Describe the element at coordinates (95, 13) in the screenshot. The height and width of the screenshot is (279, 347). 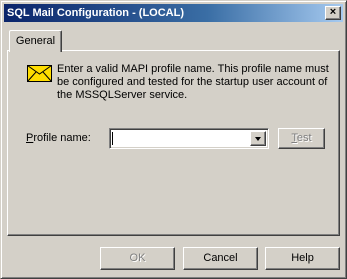
I see `window-title: SQL Mail Configuration - (LOCAL)` at that location.